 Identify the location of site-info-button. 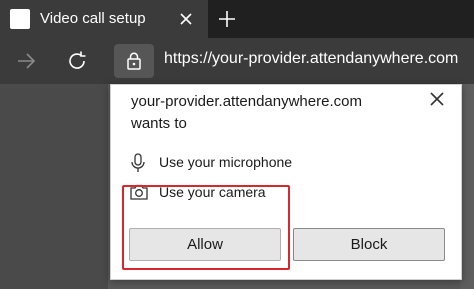
(134, 61).